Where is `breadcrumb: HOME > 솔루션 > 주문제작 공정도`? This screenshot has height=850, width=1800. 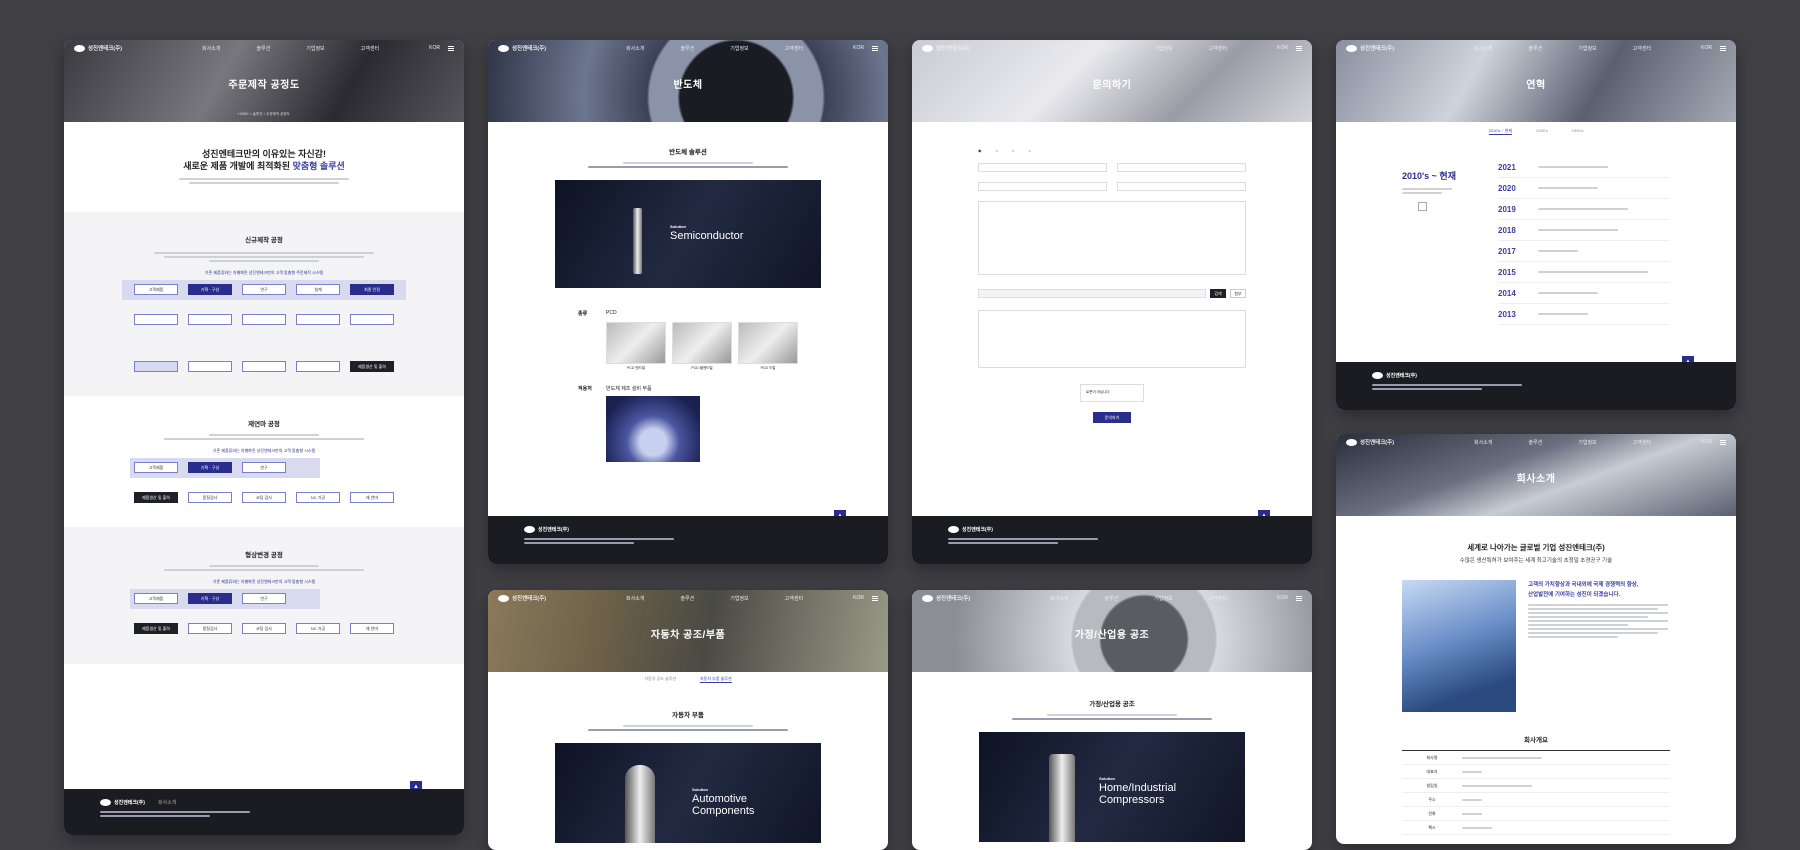 breadcrumb: HOME > 솔루션 > 주문제작 공정도 is located at coordinates (264, 114).